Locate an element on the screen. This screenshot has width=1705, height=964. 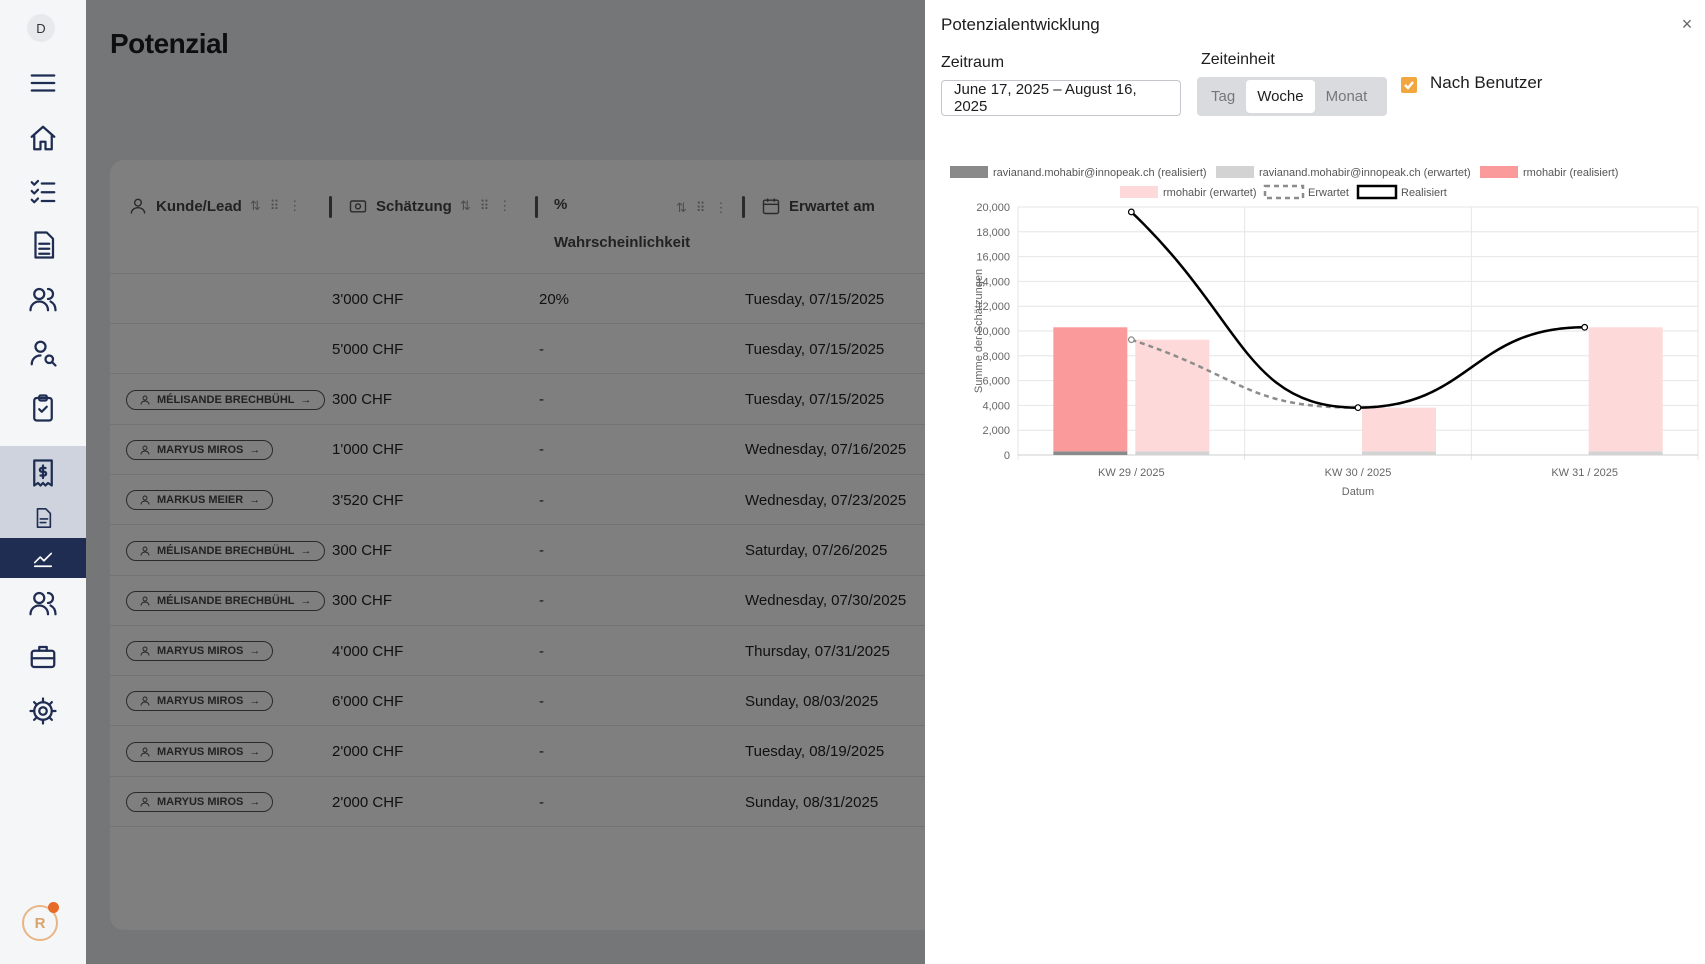
period-date-range-input: June 17, 2025 – August 16, 2025 is located at coordinates (1061, 98).